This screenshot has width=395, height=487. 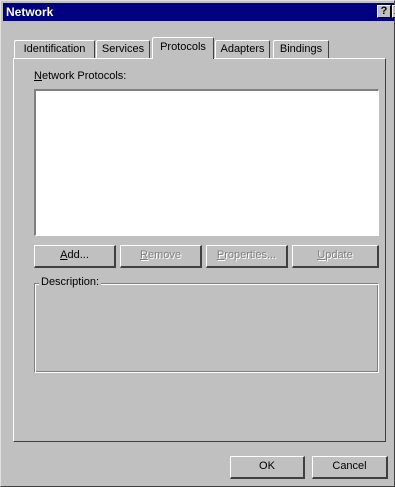 What do you see at coordinates (199, 12) in the screenshot?
I see `title-bar: Network ? X` at bounding box center [199, 12].